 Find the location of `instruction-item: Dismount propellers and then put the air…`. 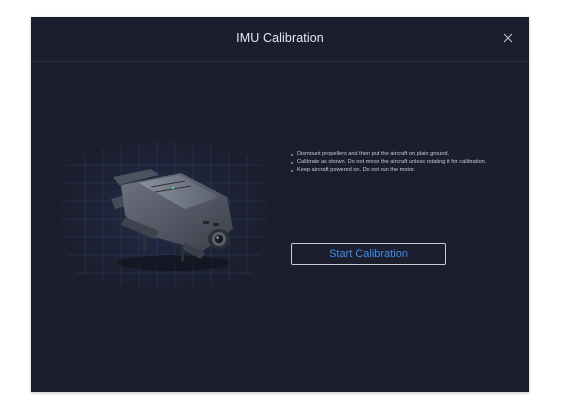

instruction-item: Dismount propellers and then put the air… is located at coordinates (398, 155).